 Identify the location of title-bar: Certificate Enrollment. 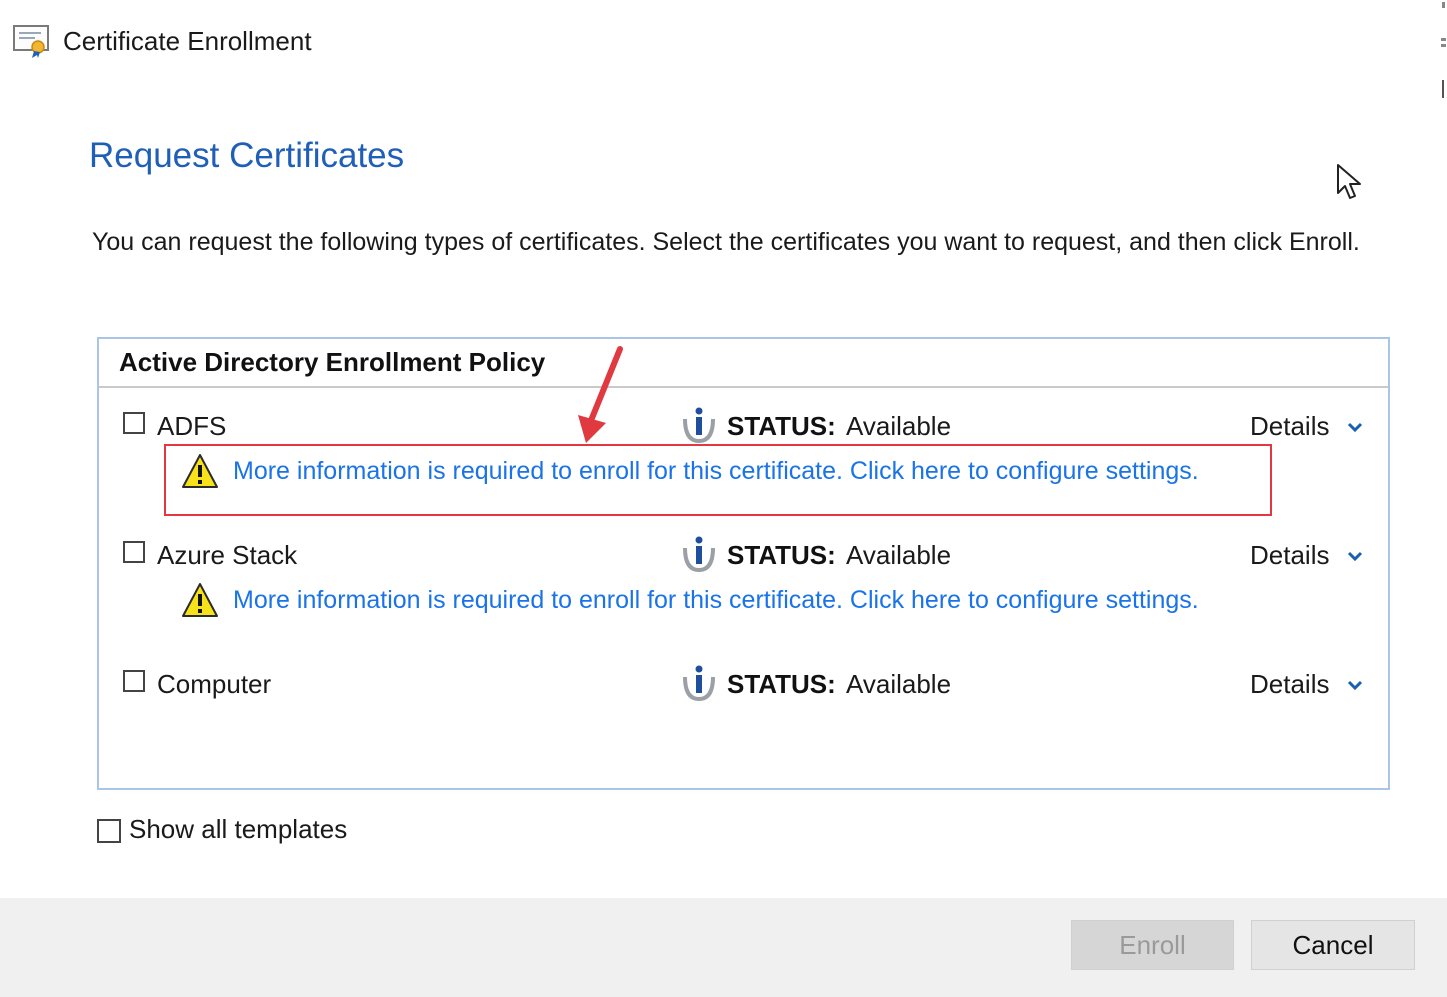
(723, 49).